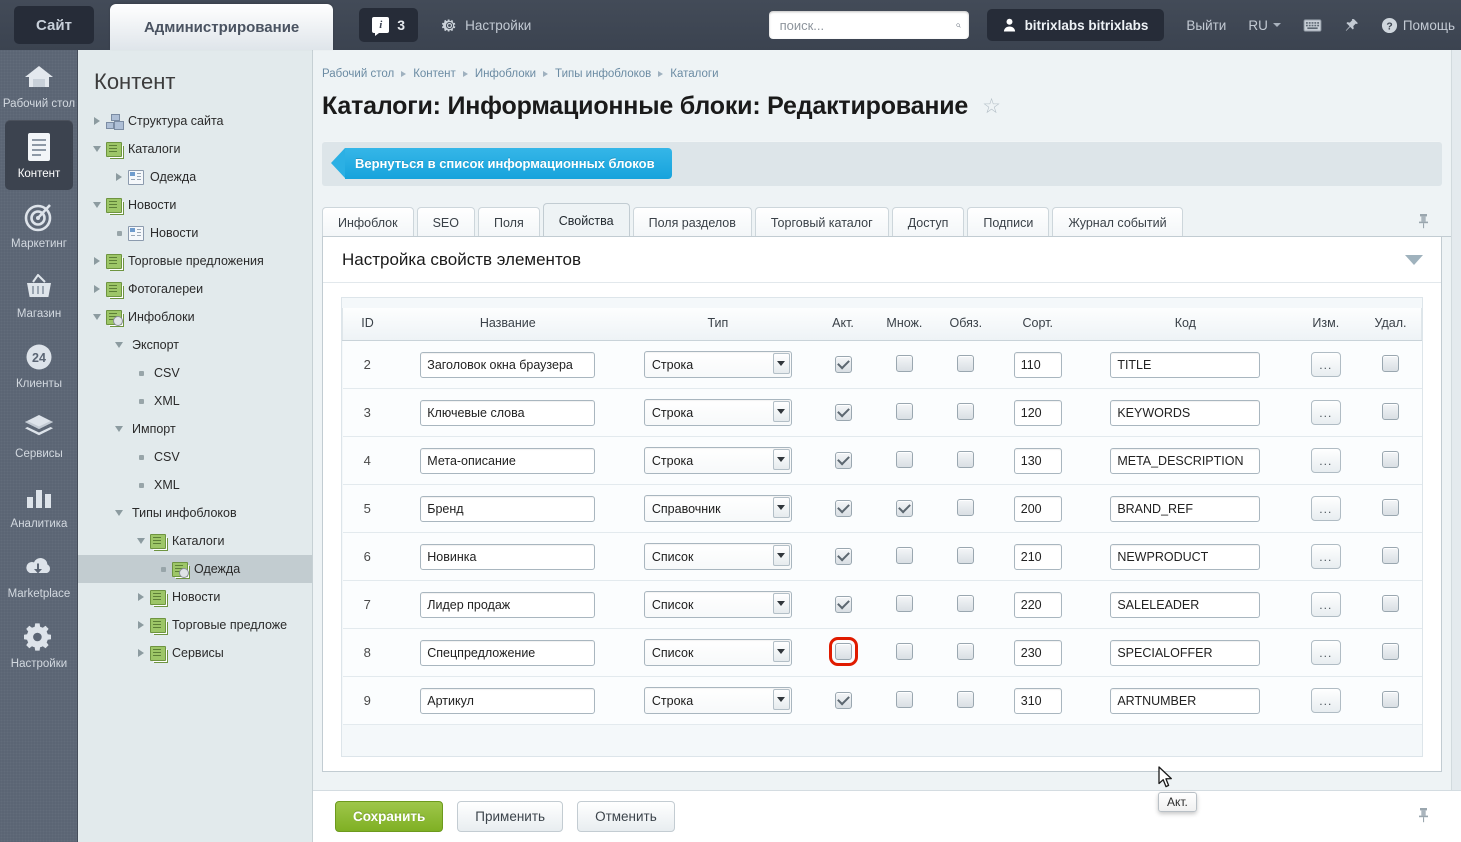  What do you see at coordinates (195, 541) in the screenshot?
I see `sidebar-item-каталоги: Каталоги` at bounding box center [195, 541].